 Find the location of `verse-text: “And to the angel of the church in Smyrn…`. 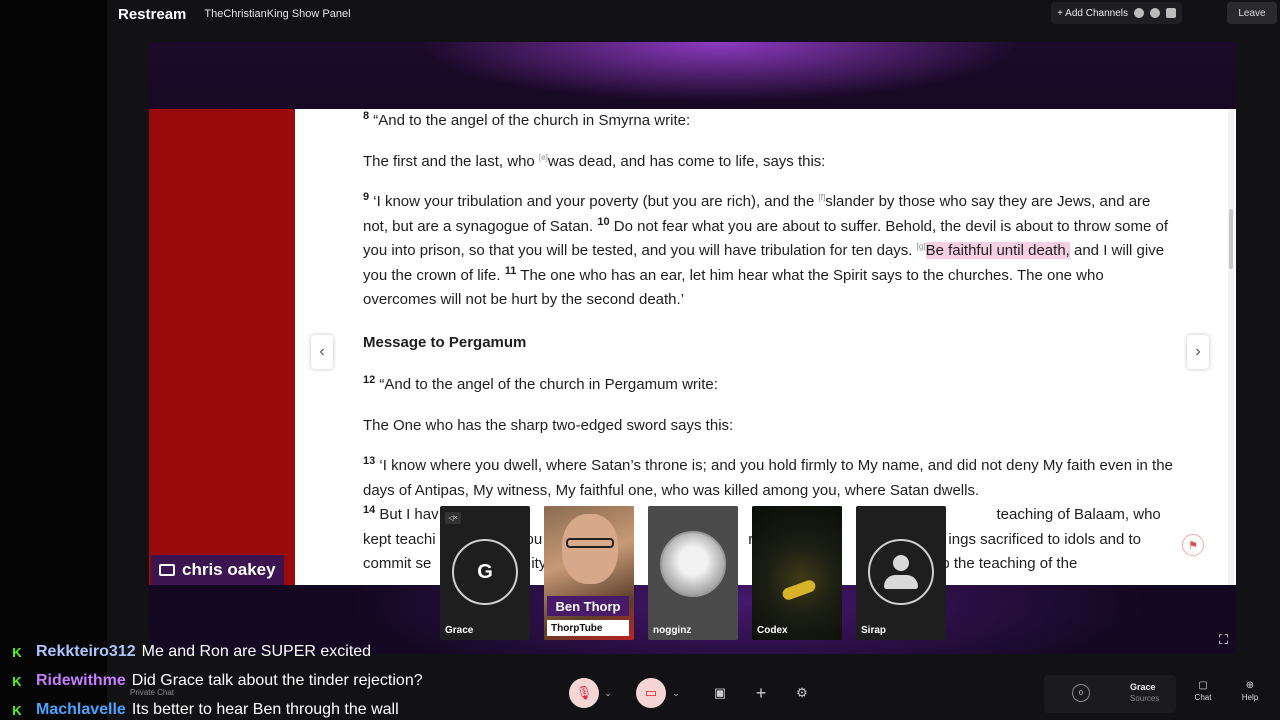

verse-text: “And to the angel of the church in Smyrn… is located at coordinates (530, 120).